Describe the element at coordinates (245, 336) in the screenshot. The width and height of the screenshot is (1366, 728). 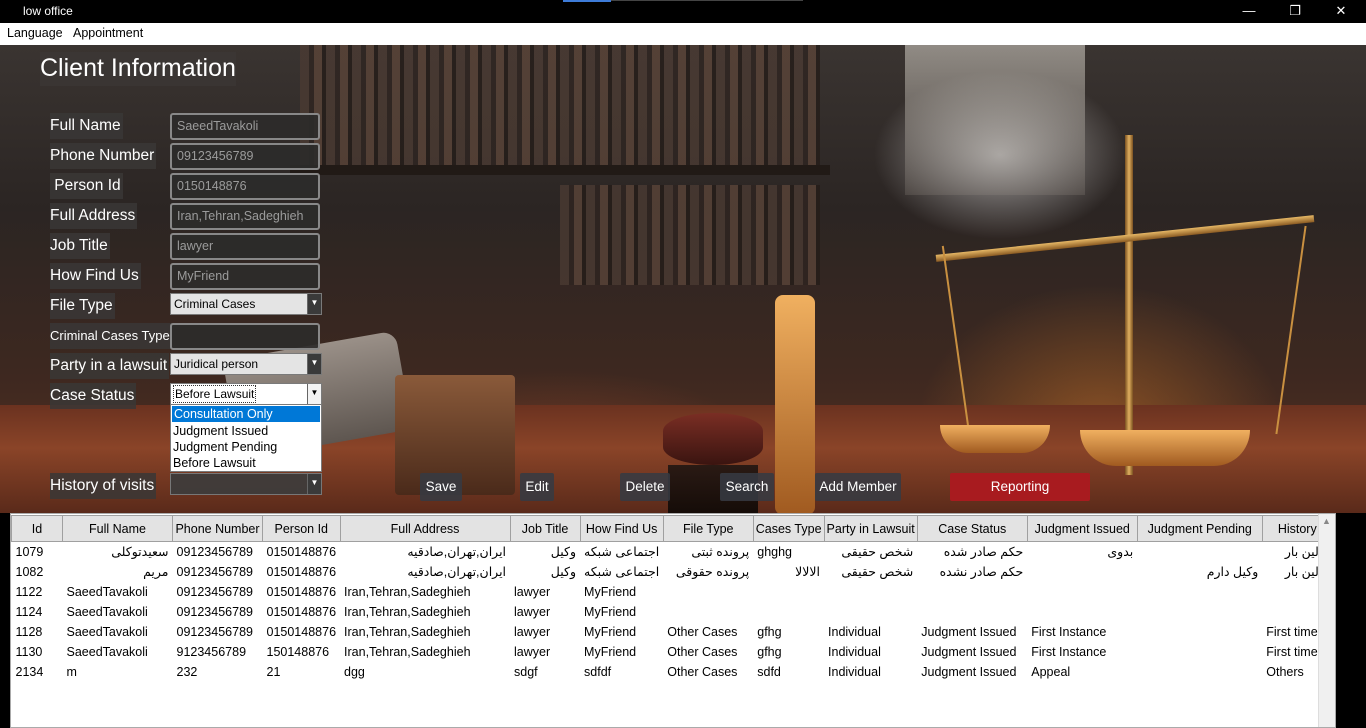
I see `criminal-cases-type-input` at that location.